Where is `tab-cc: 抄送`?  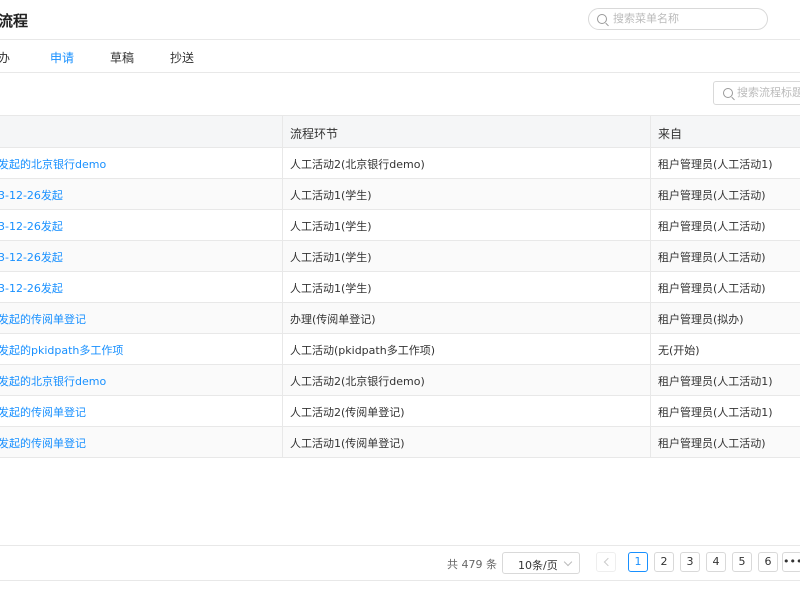 tab-cc: 抄送 is located at coordinates (182, 57).